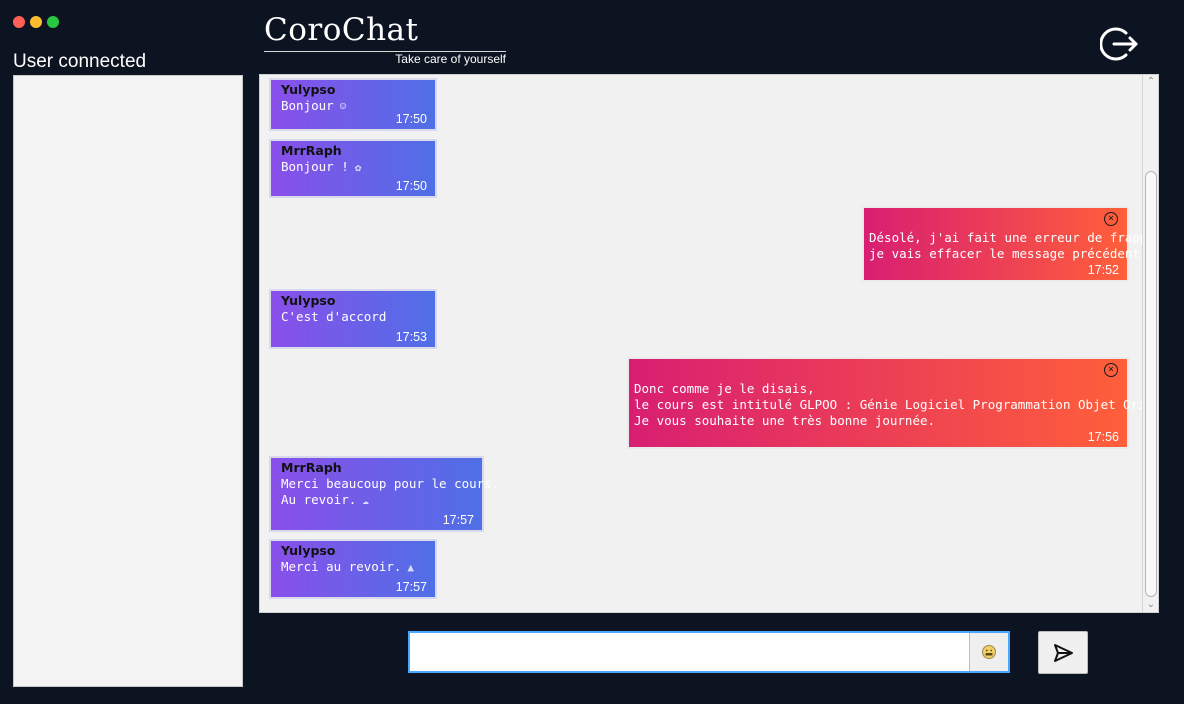 The width and height of the screenshot is (1184, 704). I want to click on send-button, so click(1063, 652).